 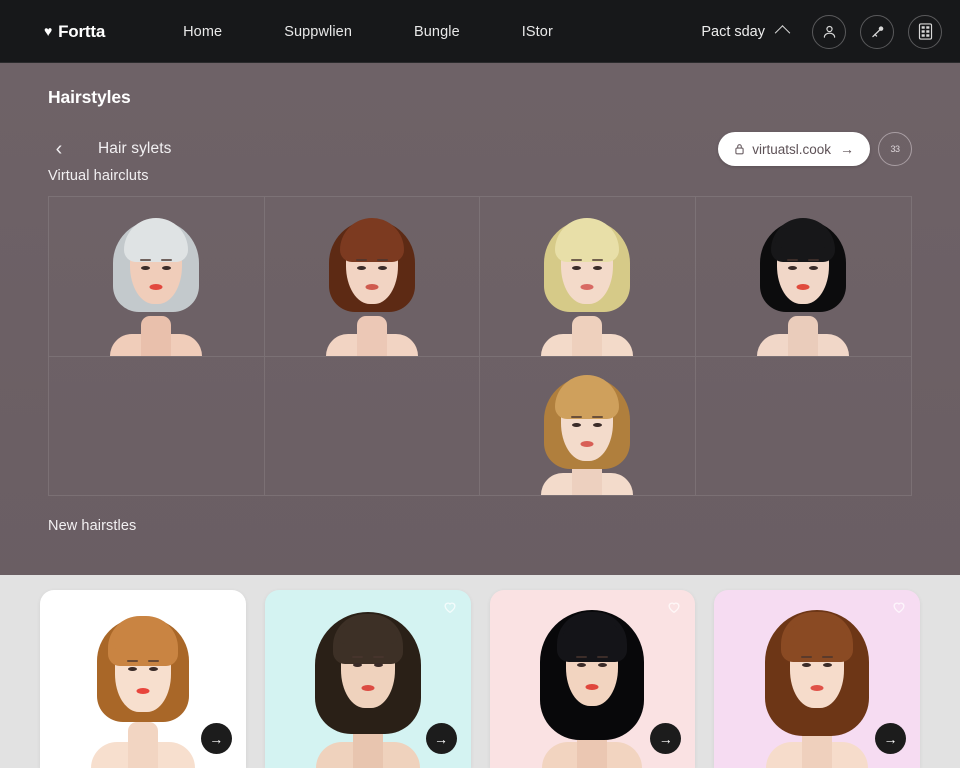 I want to click on nav-links: Home Suppwlien Bungle IStor, so click(x=368, y=32).